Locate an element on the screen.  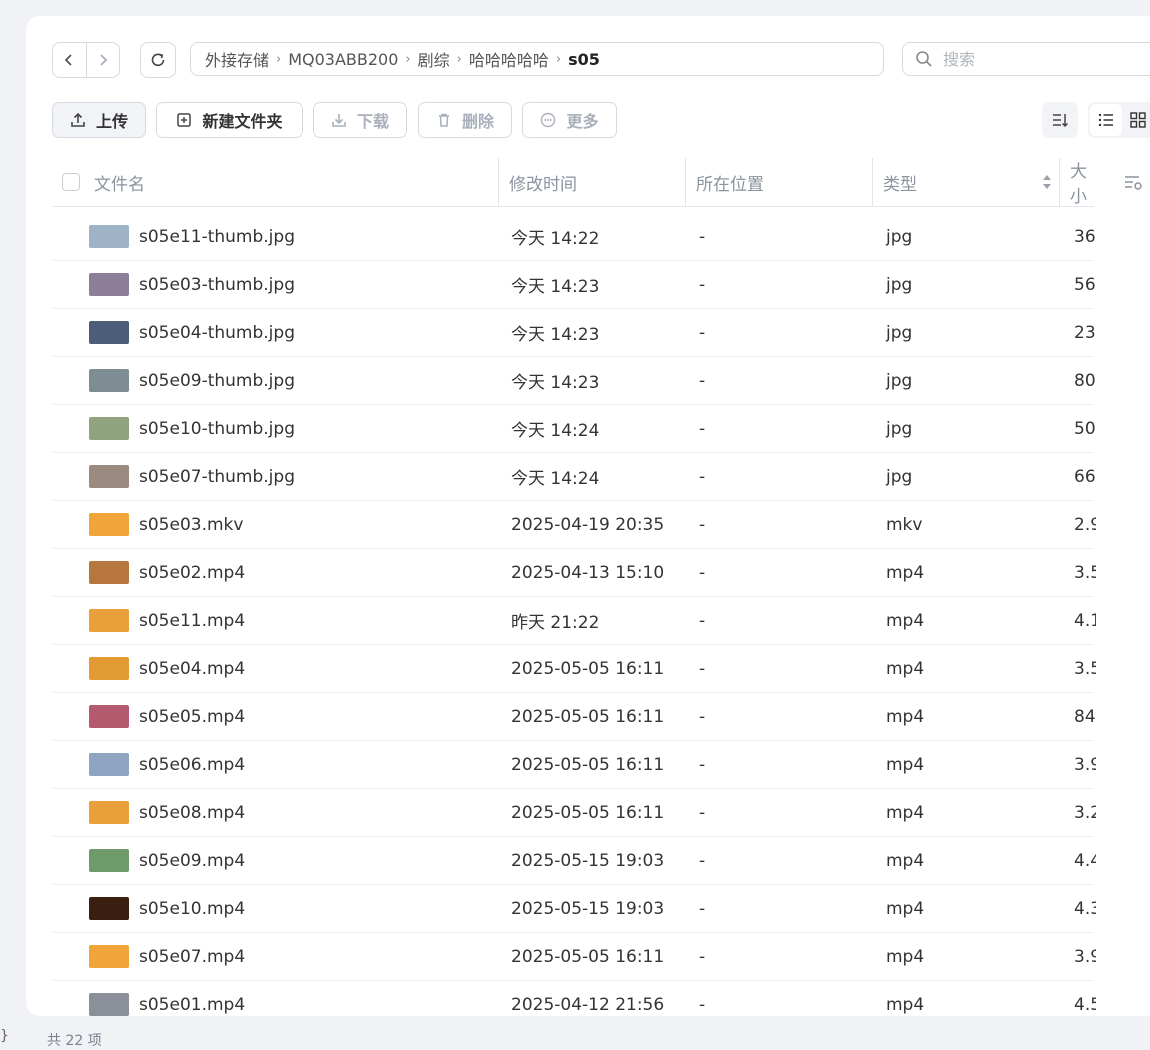
back-button is located at coordinates (69, 60).